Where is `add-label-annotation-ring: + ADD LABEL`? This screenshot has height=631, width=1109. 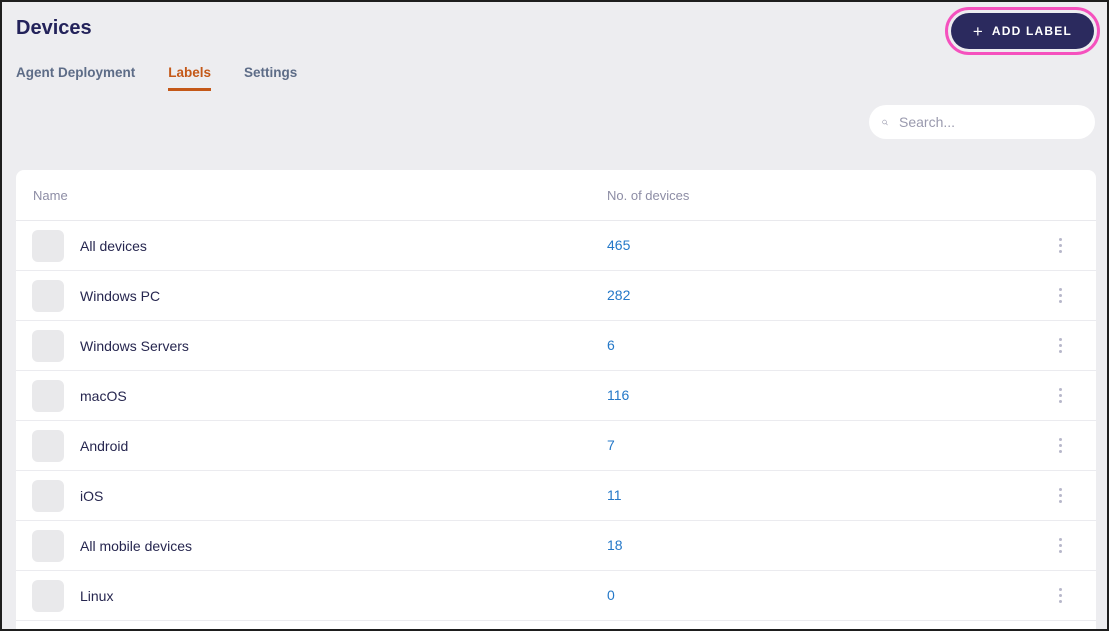
add-label-annotation-ring: + ADD LABEL is located at coordinates (1022, 31).